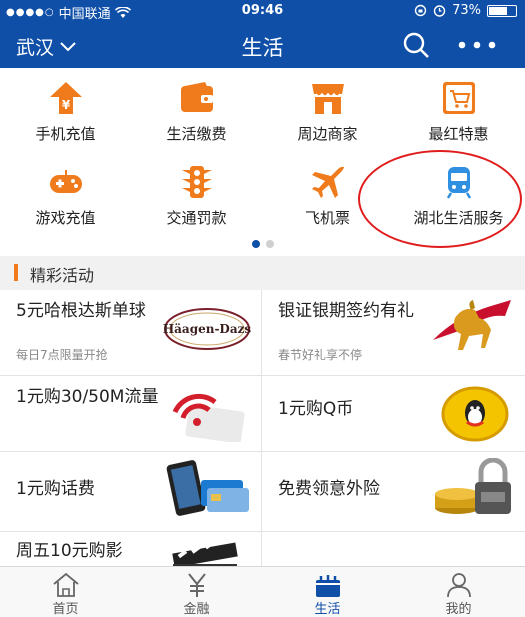 The image size is (525, 617). Describe the element at coordinates (81, 311) in the screenshot. I see `promo-title: 5元哈根达斯单球` at that location.